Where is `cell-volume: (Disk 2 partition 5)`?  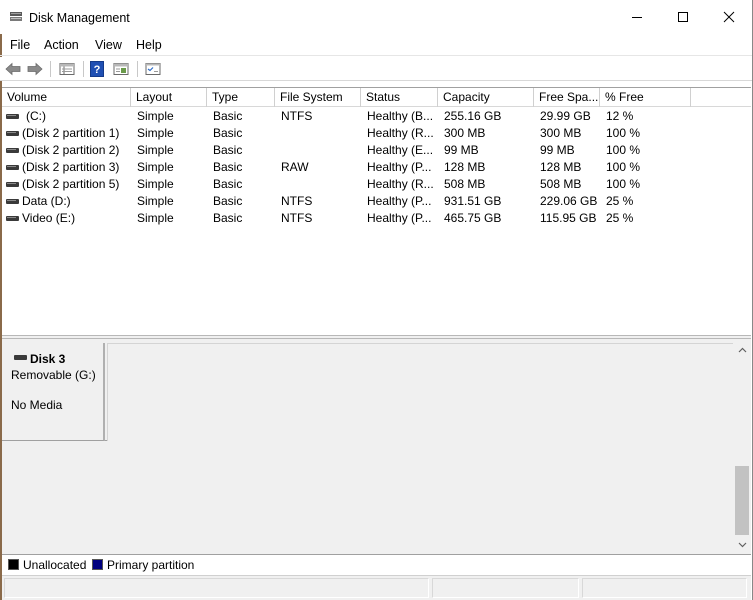 cell-volume: (Disk 2 partition 5) is located at coordinates (71, 184).